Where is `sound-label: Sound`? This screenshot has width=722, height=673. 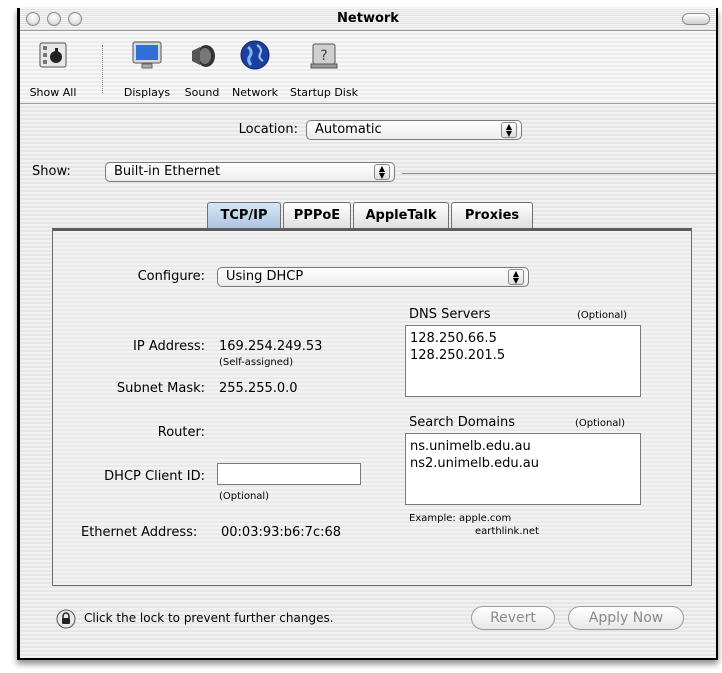 sound-label: Sound is located at coordinates (202, 92).